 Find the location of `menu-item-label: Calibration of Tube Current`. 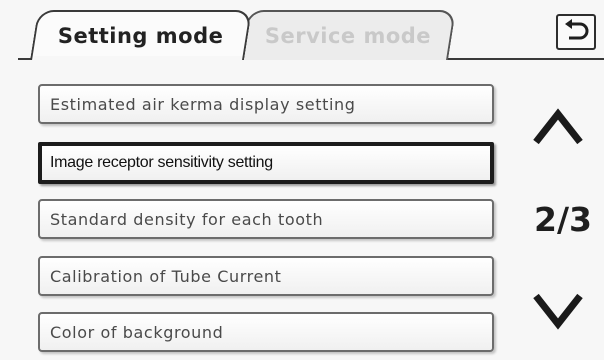

menu-item-label: Calibration of Tube Current is located at coordinates (166, 276).